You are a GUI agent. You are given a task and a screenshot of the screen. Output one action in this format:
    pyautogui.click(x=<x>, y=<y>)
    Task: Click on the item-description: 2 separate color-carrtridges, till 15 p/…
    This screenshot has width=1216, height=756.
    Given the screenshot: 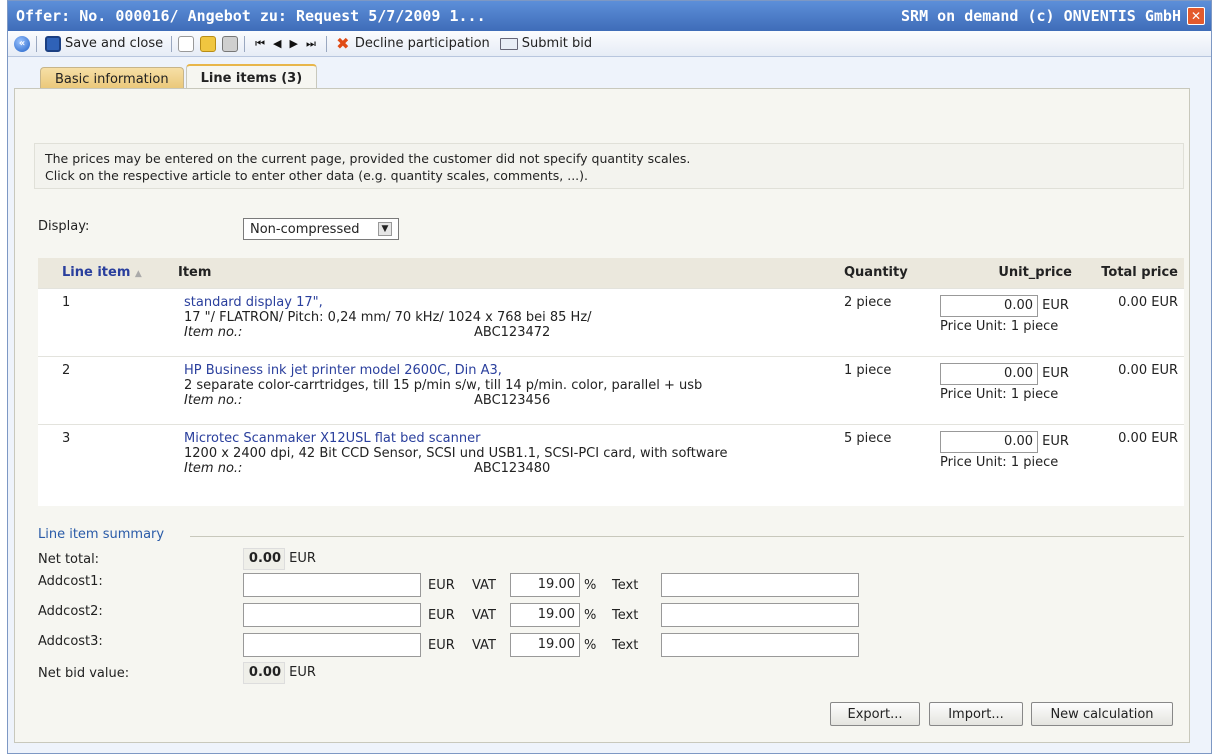 What is the action you would take?
    pyautogui.click(x=443, y=385)
    